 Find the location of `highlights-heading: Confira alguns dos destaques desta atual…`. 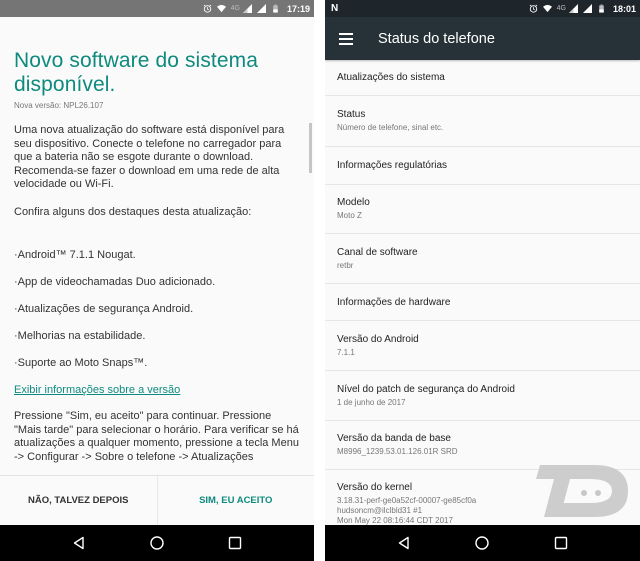

highlights-heading: Confira alguns dos destaques desta atual… is located at coordinates (133, 211).